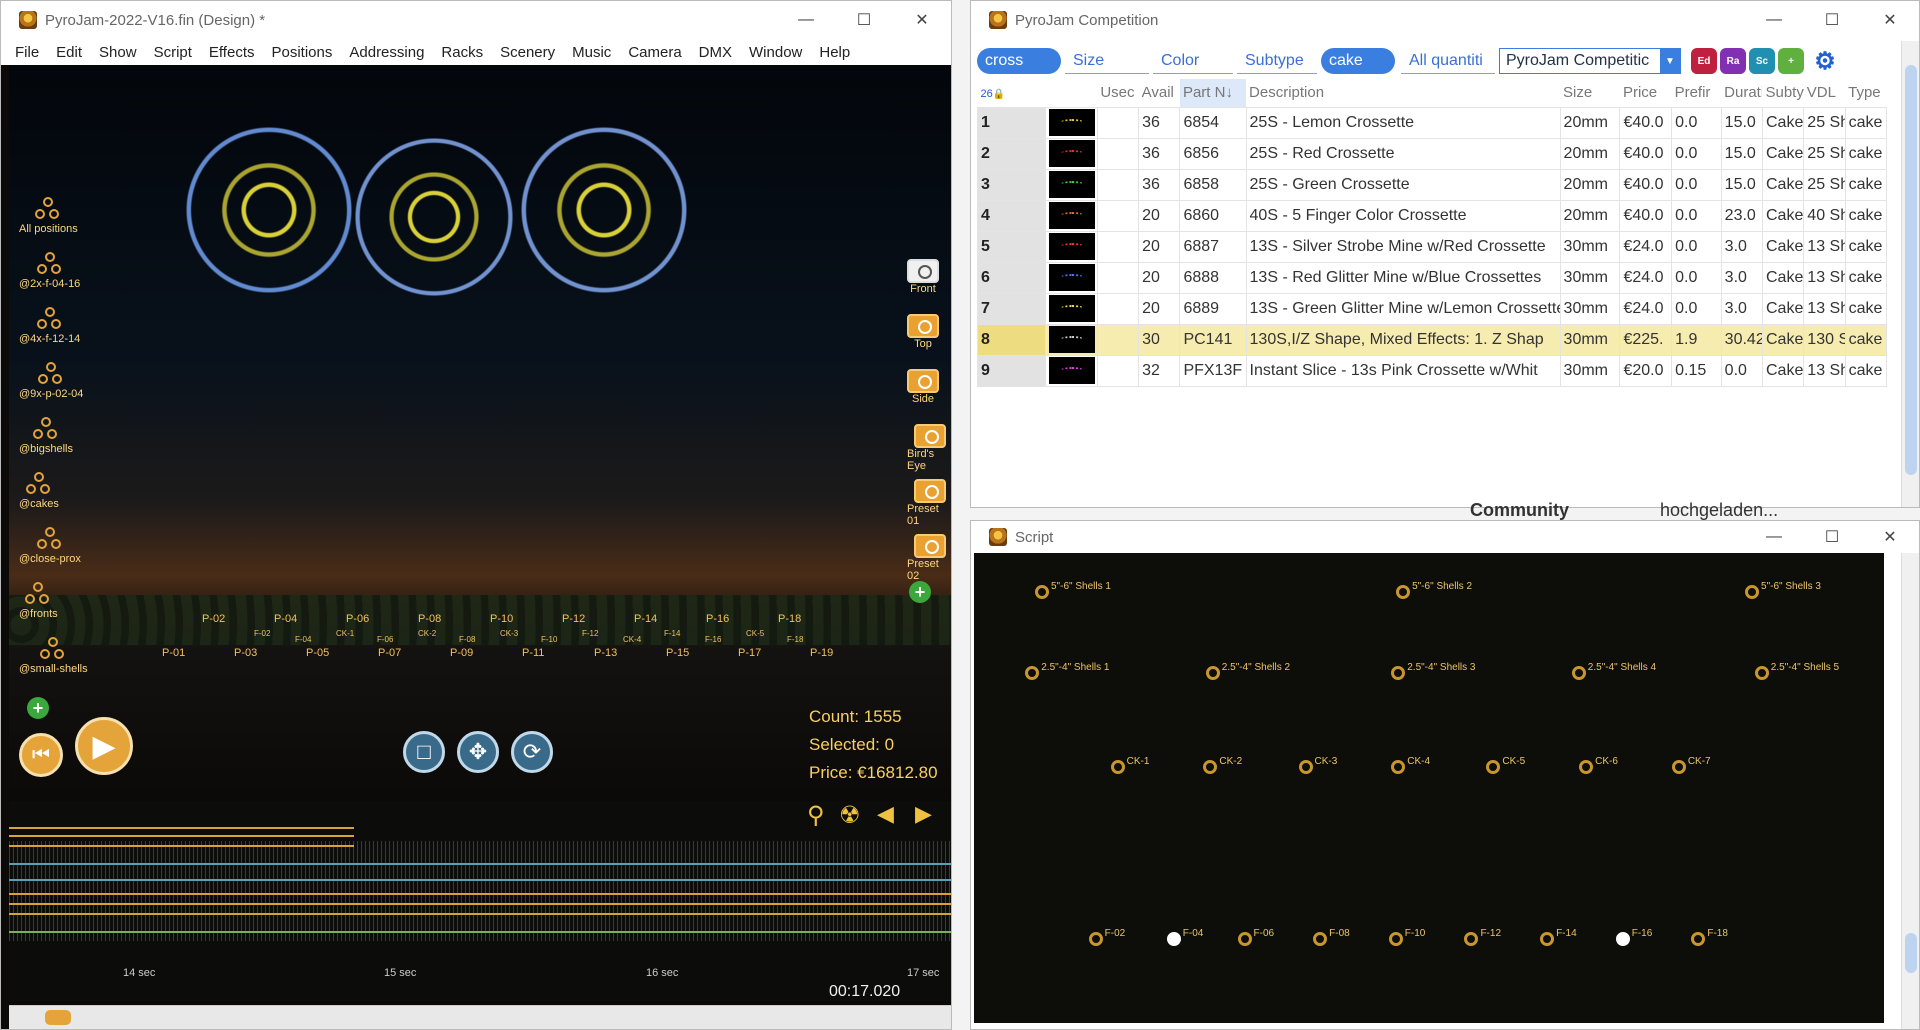  Describe the element at coordinates (1317, 765) in the screenshot. I see `script-position-pin: CK-3` at that location.